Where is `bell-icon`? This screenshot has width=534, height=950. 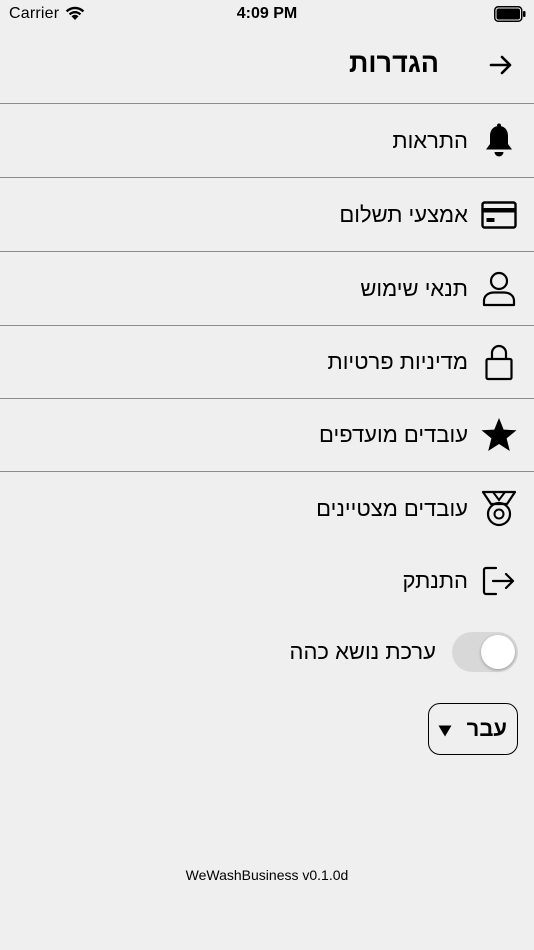
bell-icon is located at coordinates (499, 141).